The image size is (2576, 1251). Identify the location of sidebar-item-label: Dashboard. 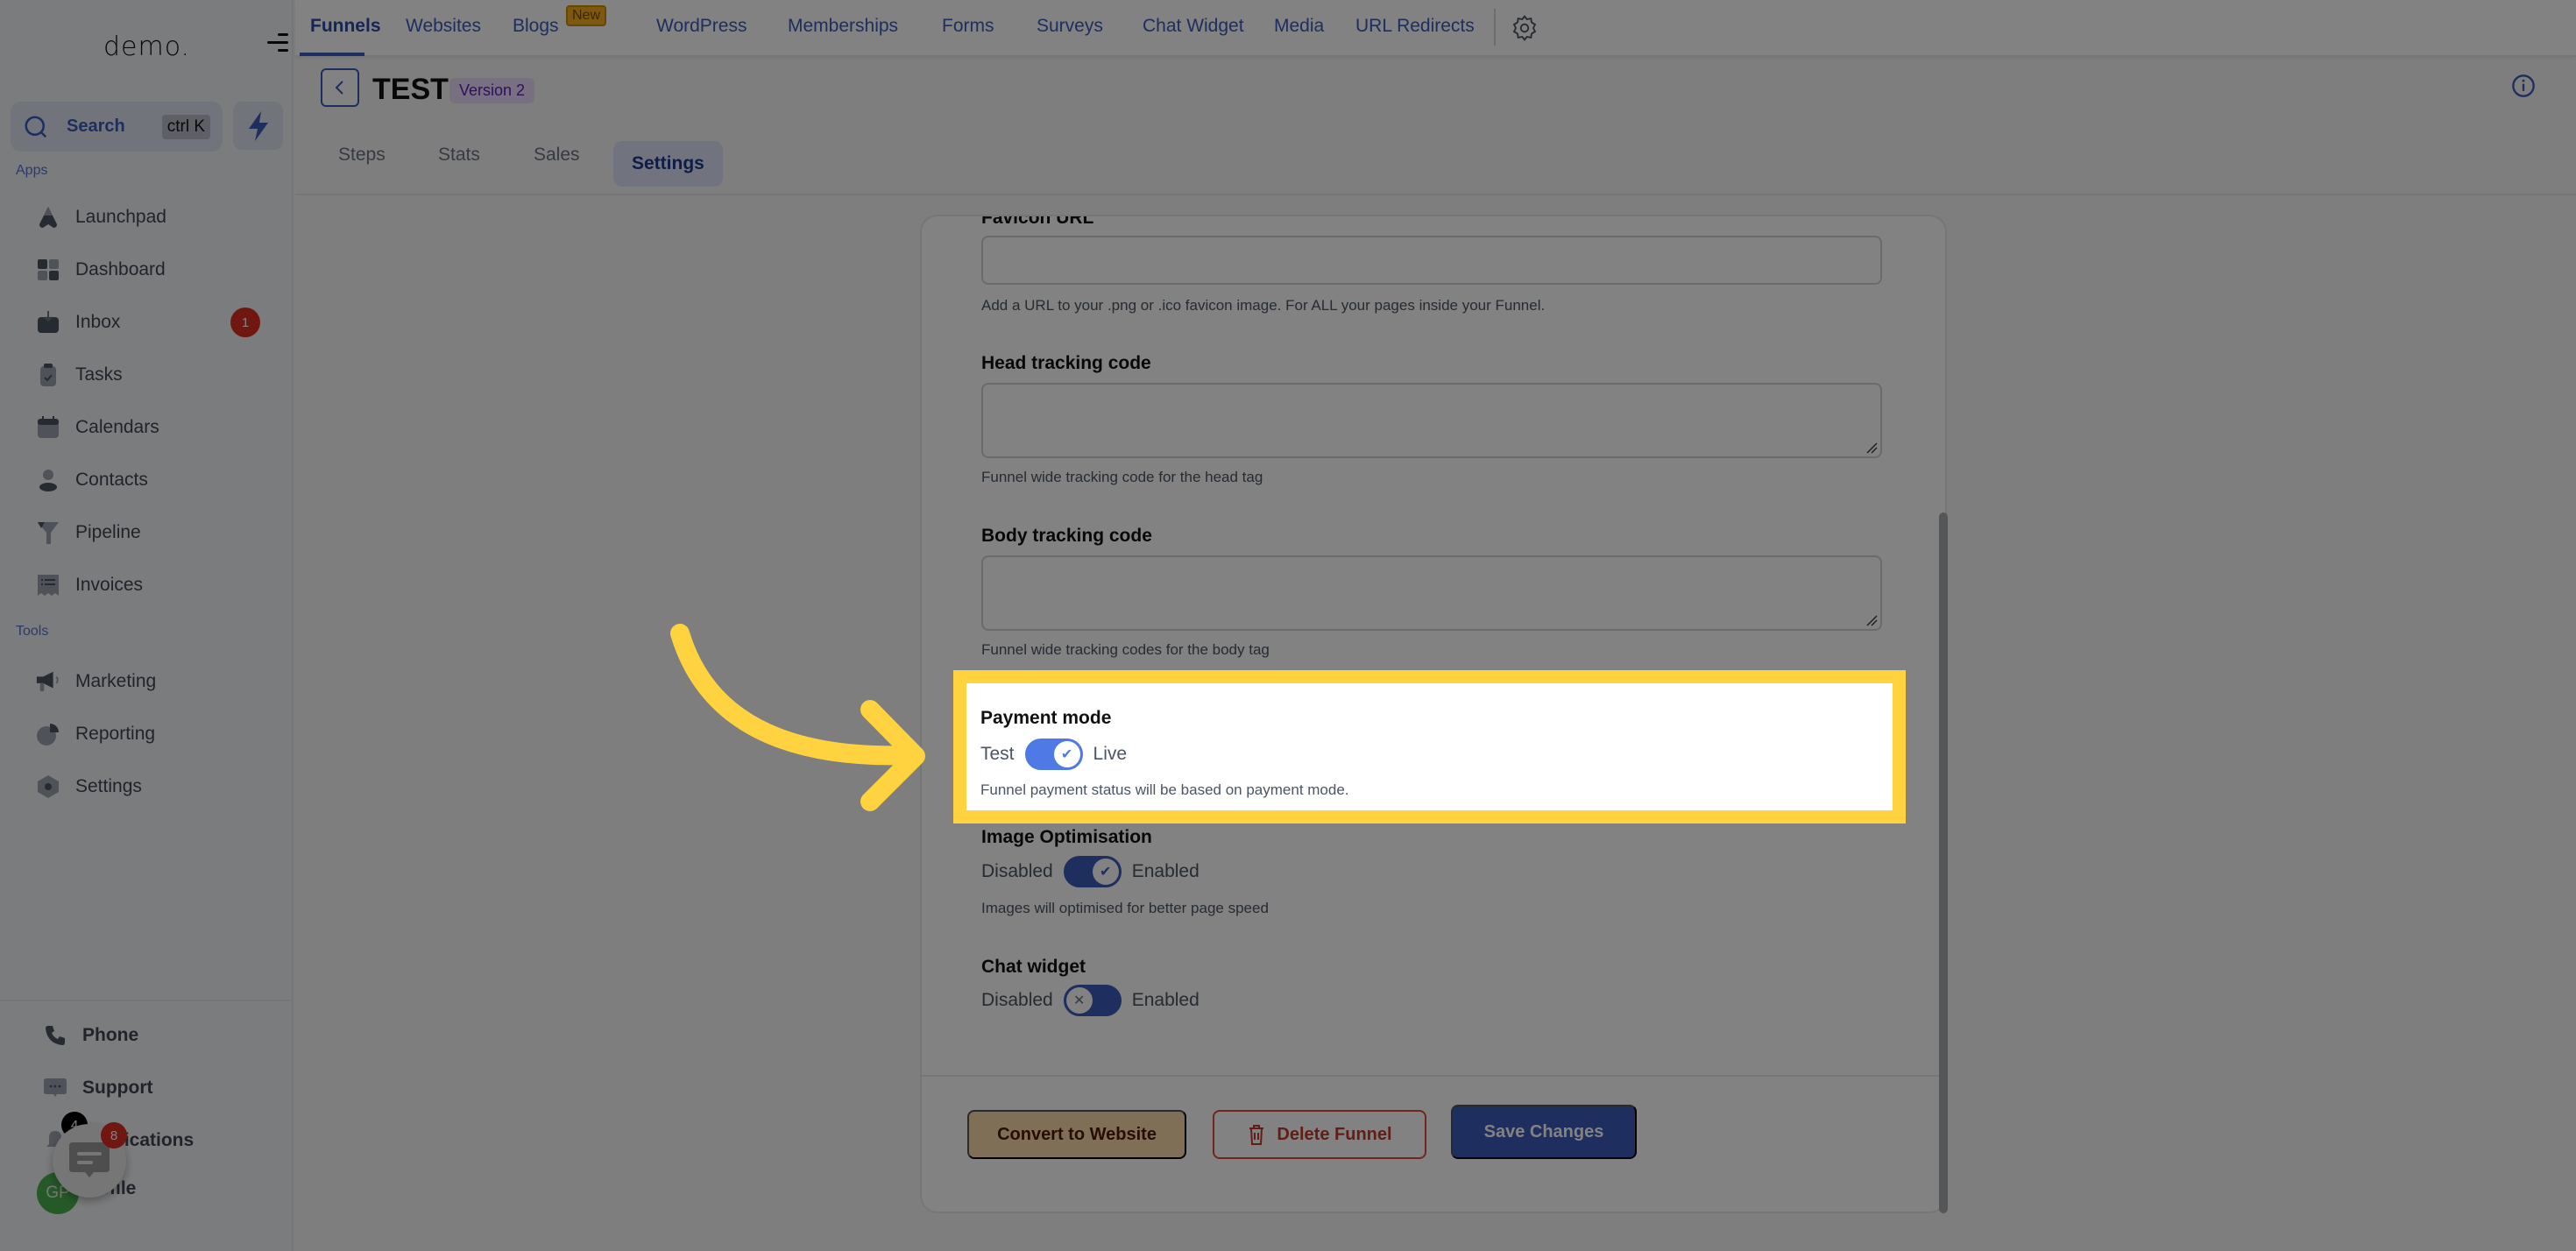
(120, 269).